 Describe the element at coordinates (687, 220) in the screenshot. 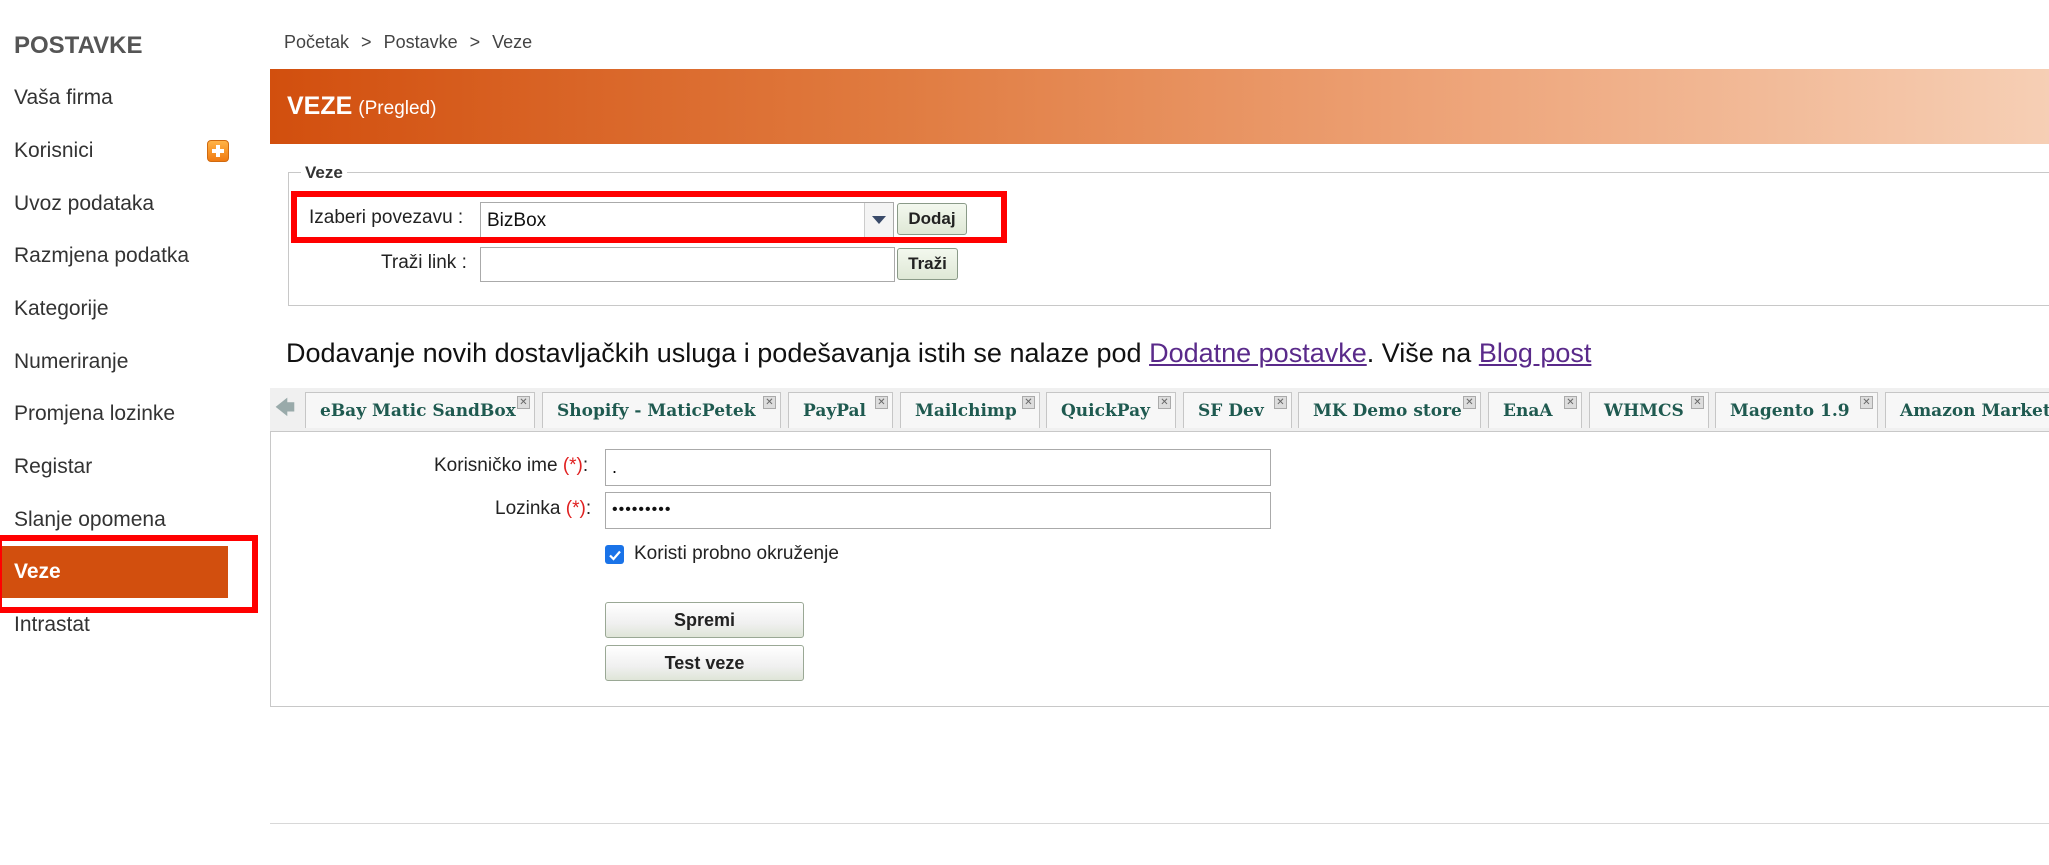

I see `connection-select: BizBox` at that location.